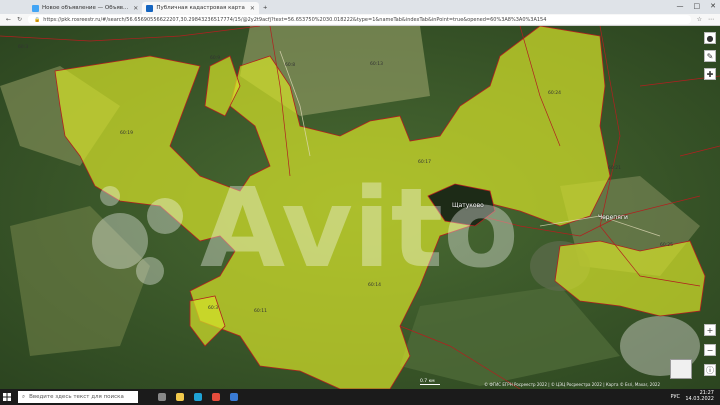 This screenshot has height=405, width=720. Describe the element at coordinates (713, 6) in the screenshot. I see `close-window-button: ✕` at that location.